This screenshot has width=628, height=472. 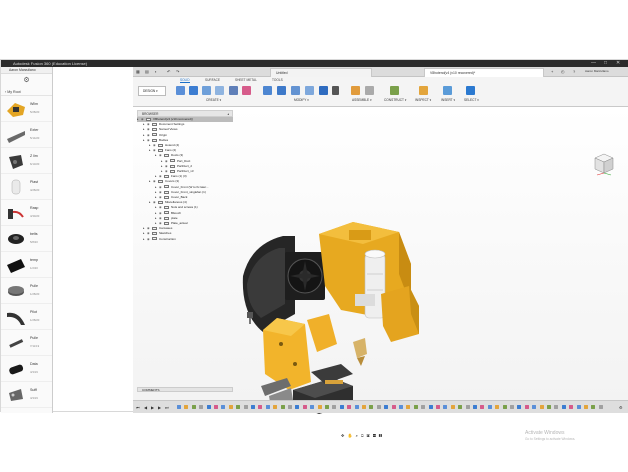 I want to click on clock-icon: ◴, so click(x=563, y=71).